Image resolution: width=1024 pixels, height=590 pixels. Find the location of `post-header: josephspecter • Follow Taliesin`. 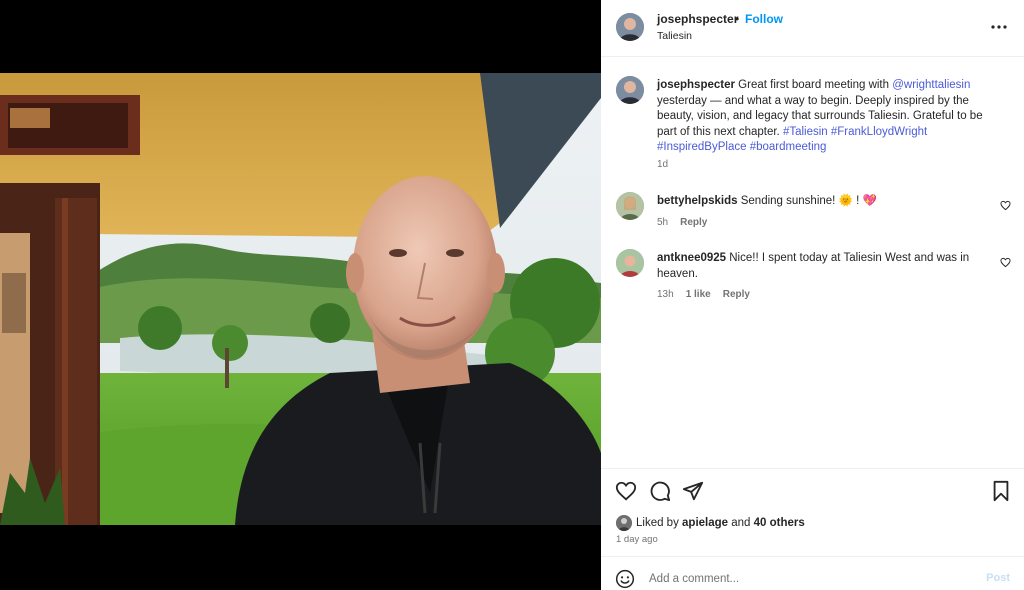

post-header: josephspecter • Follow Taliesin is located at coordinates (812, 28).